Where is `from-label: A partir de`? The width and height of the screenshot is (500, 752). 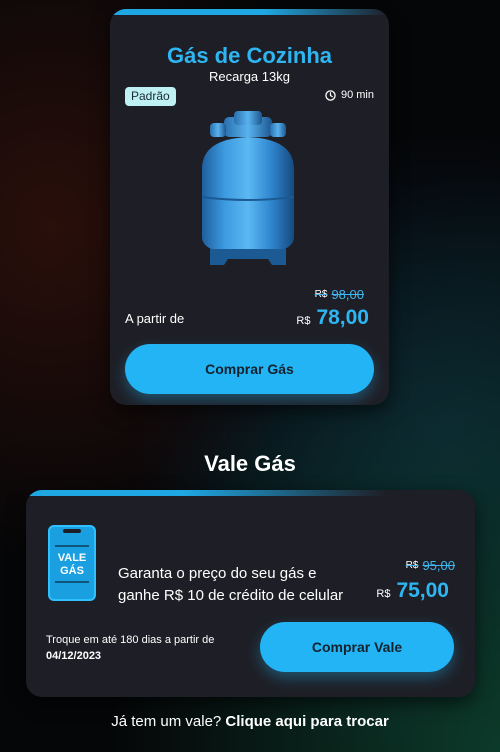
from-label: A partir de is located at coordinates (155, 318).